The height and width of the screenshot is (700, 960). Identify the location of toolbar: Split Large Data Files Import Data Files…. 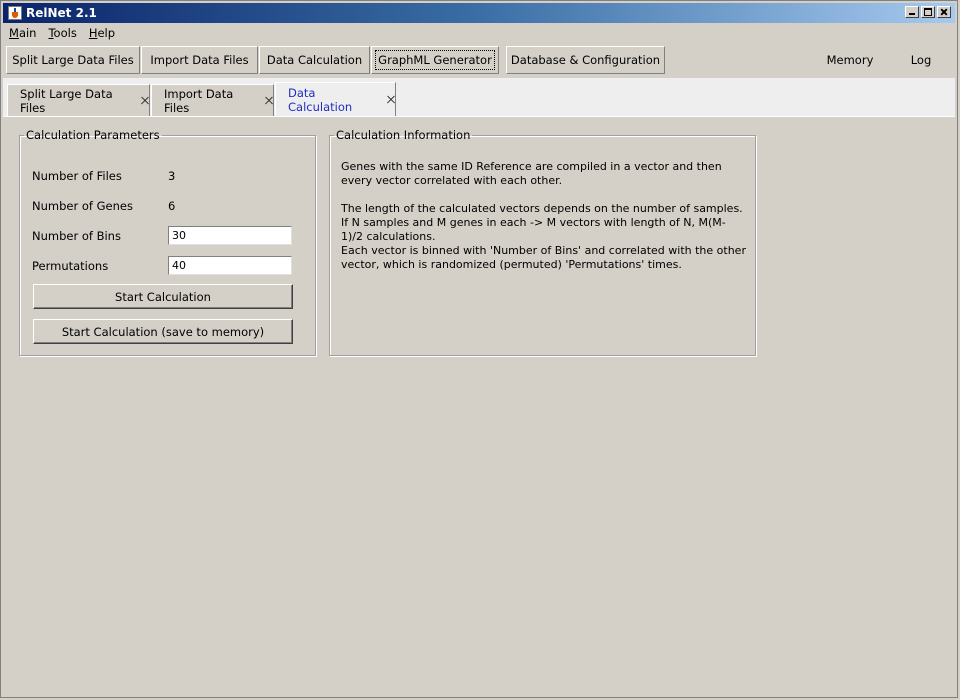
(479, 60).